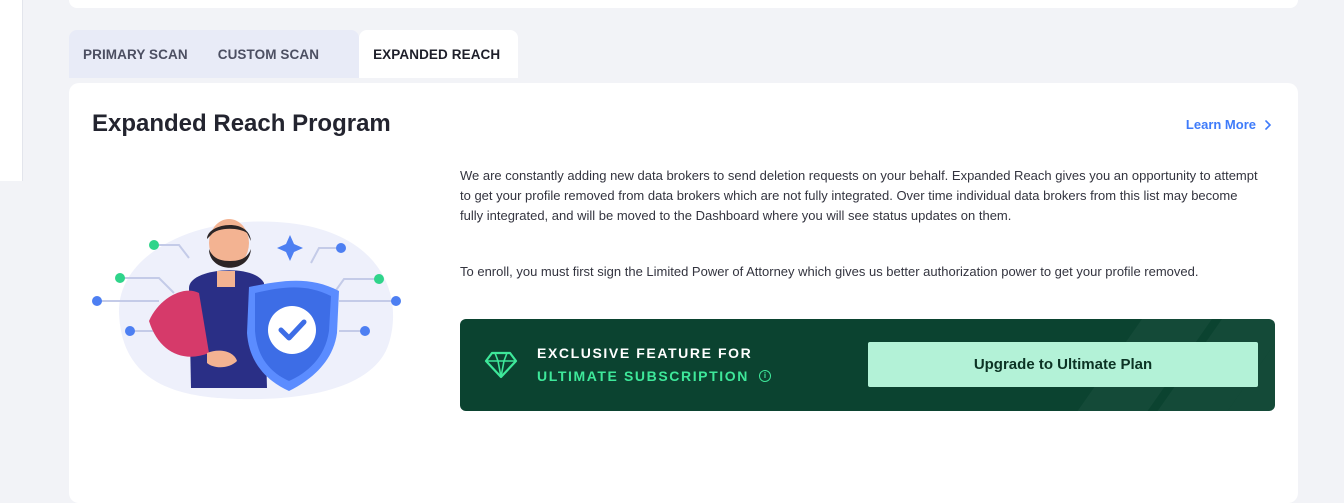 This screenshot has height=503, width=1344. I want to click on top-card-edge, so click(683, 4).